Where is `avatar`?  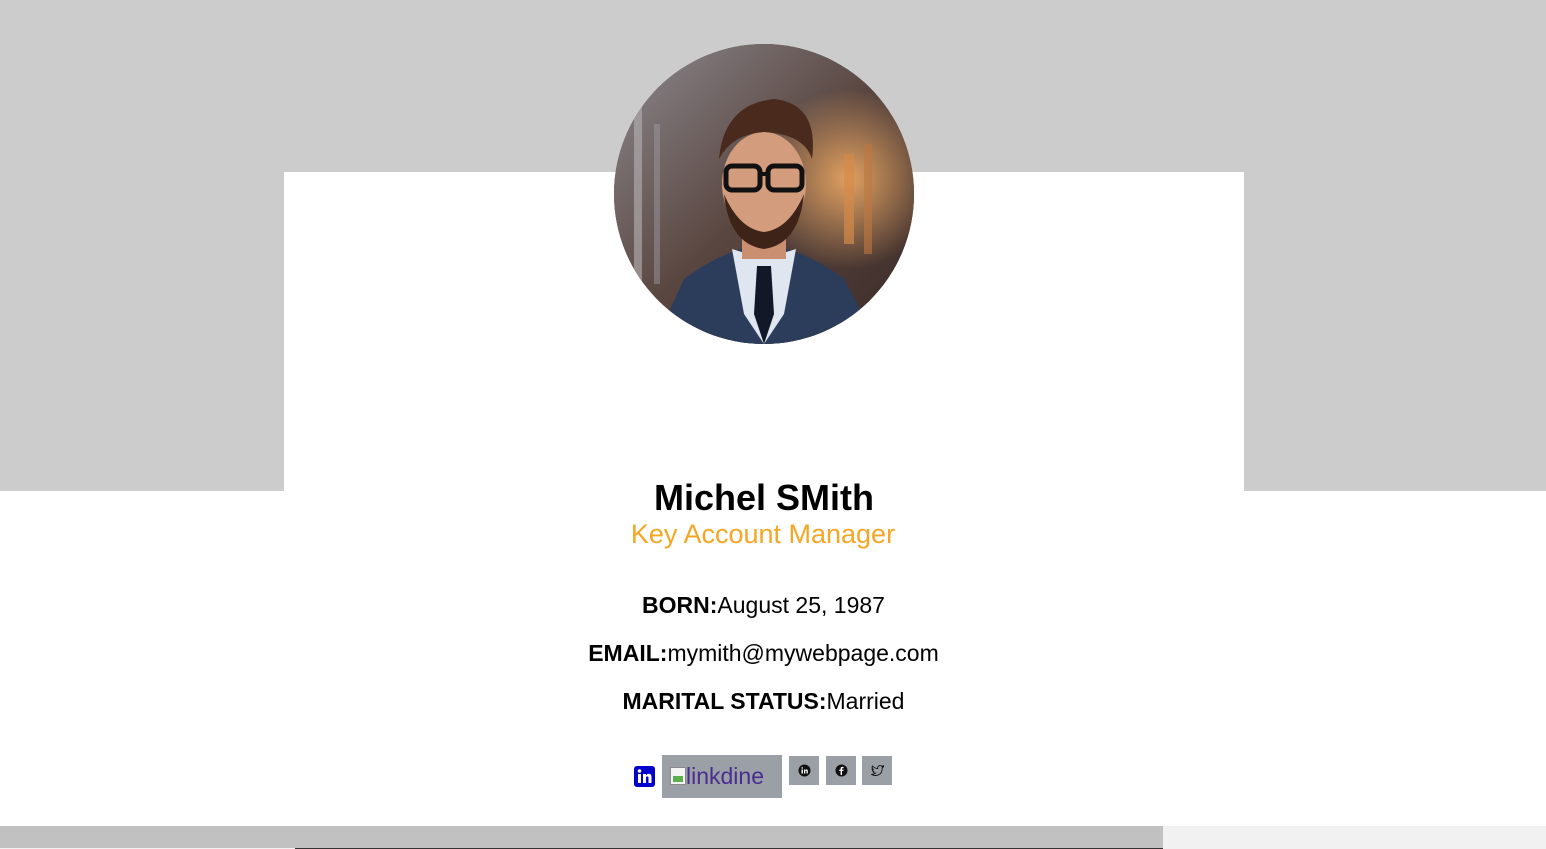 avatar is located at coordinates (764, 194).